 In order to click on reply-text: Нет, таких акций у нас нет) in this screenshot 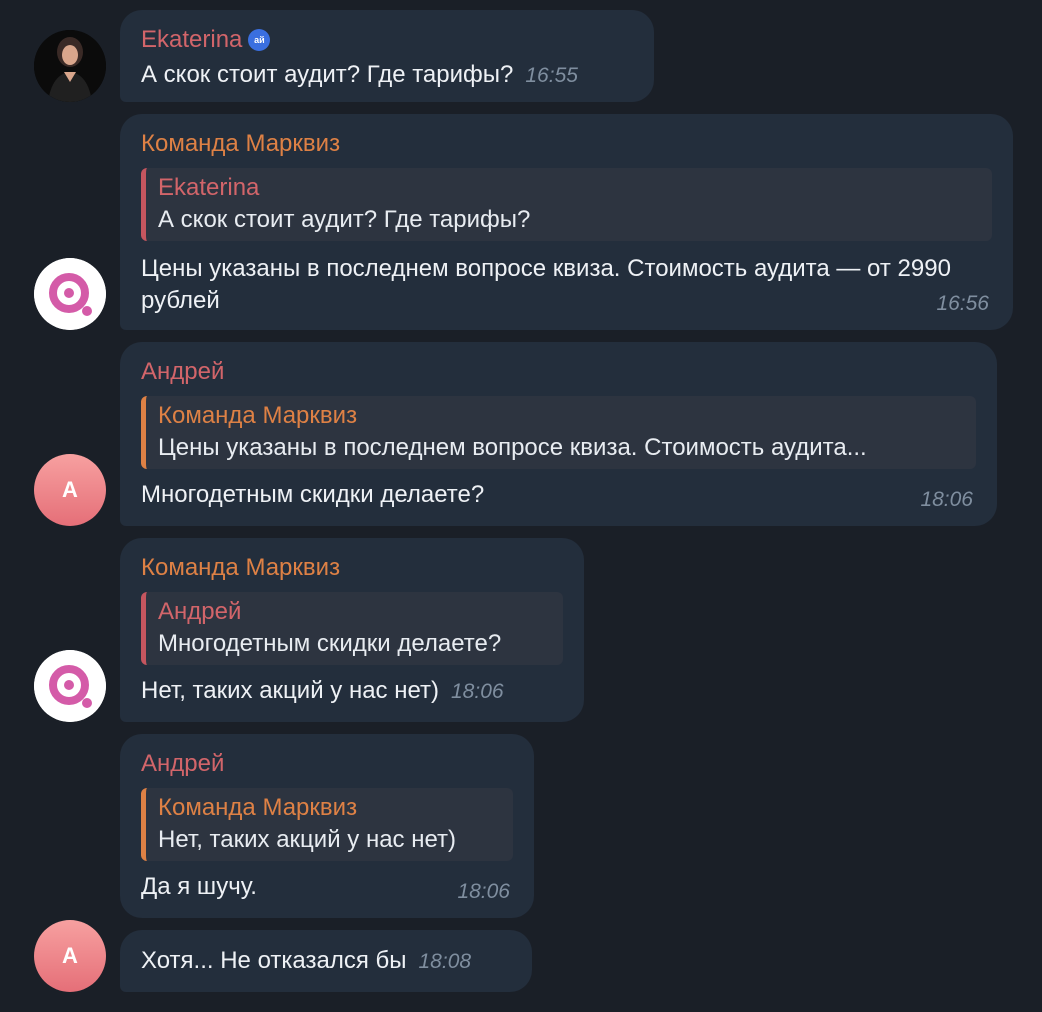, I will do `click(307, 839)`.